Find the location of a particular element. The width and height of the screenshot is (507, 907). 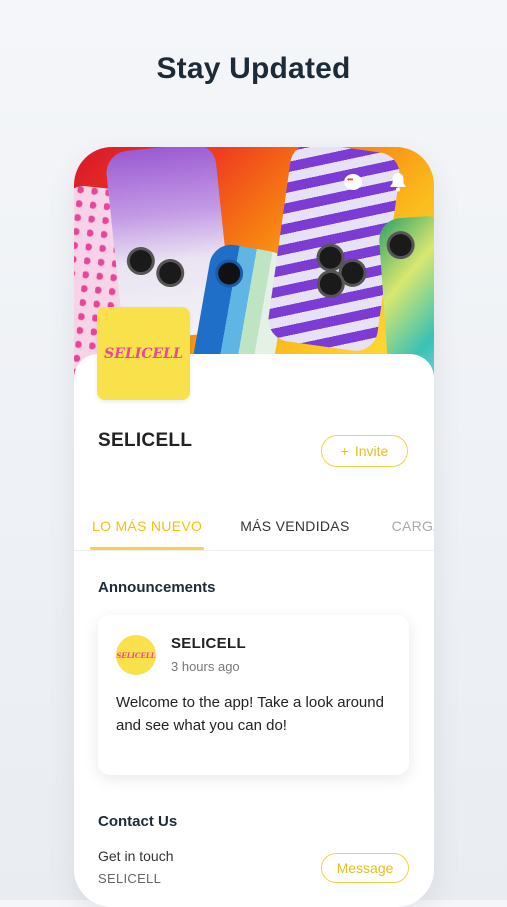

announcements-title: Announcements is located at coordinates (157, 587).